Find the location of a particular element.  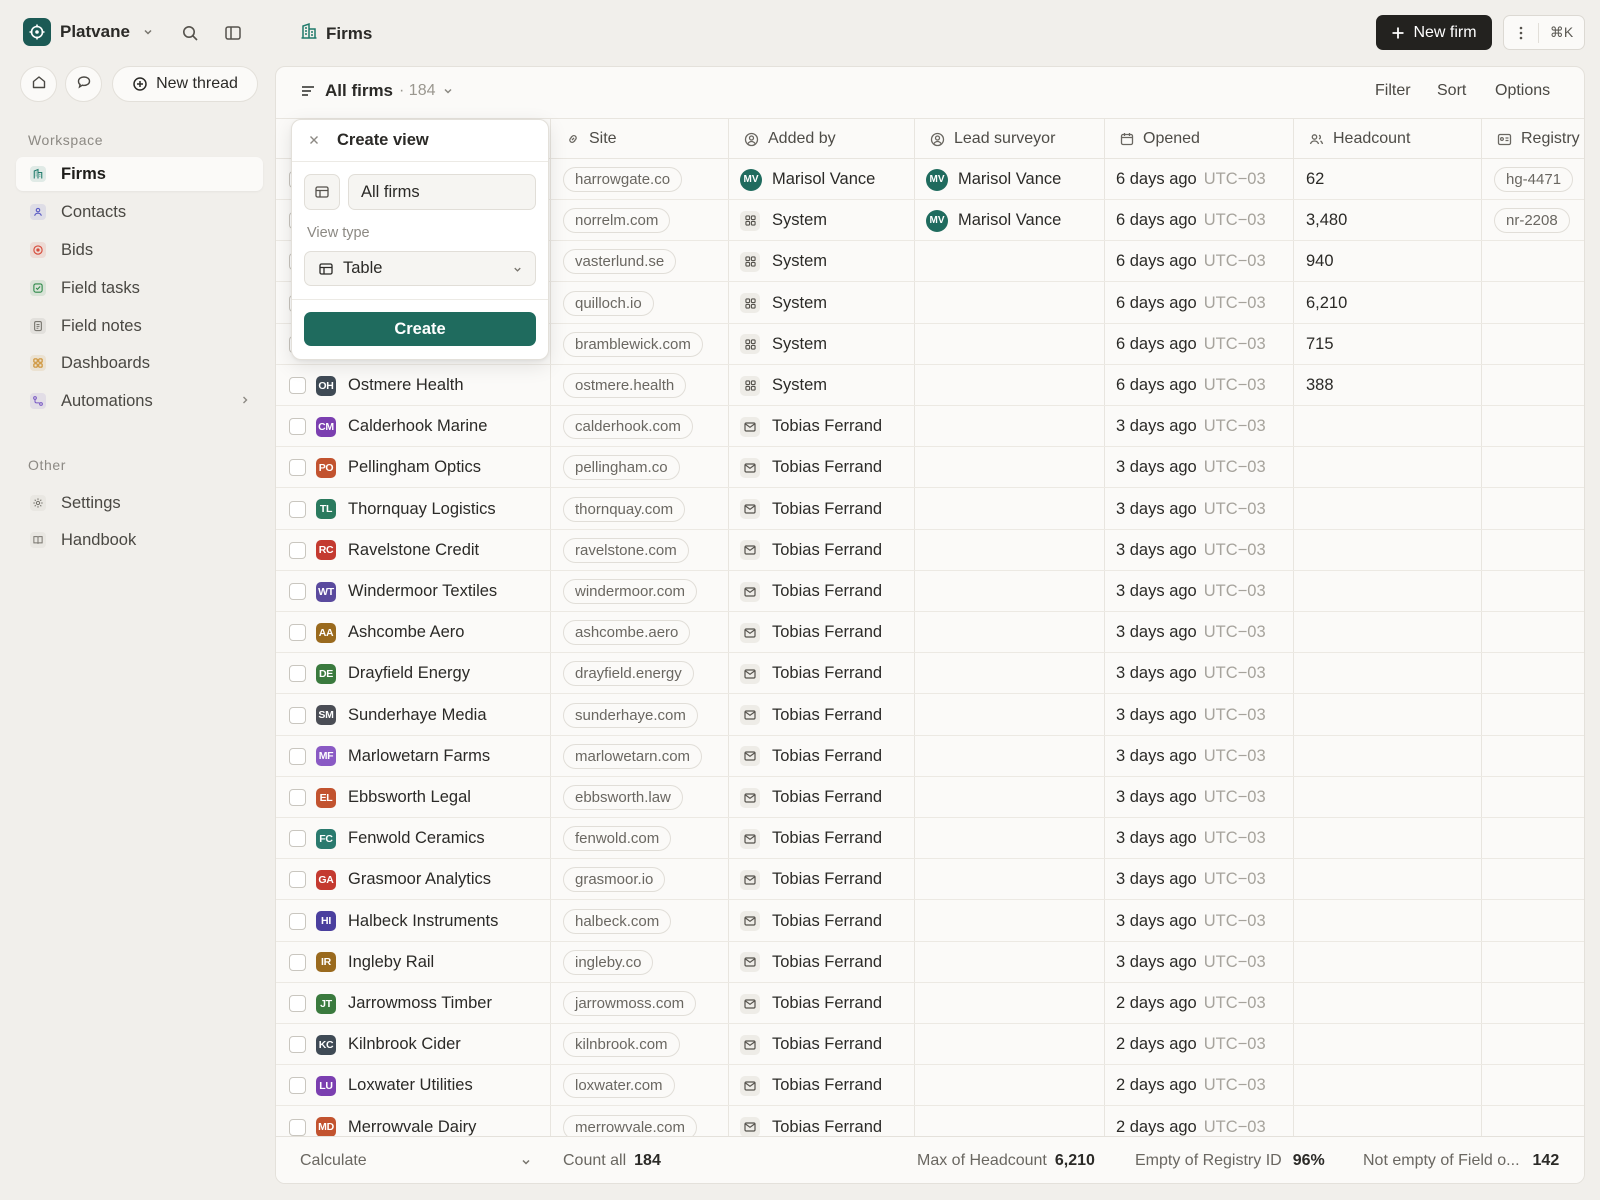

site-cell: harrowgate.co is located at coordinates (645, 179).